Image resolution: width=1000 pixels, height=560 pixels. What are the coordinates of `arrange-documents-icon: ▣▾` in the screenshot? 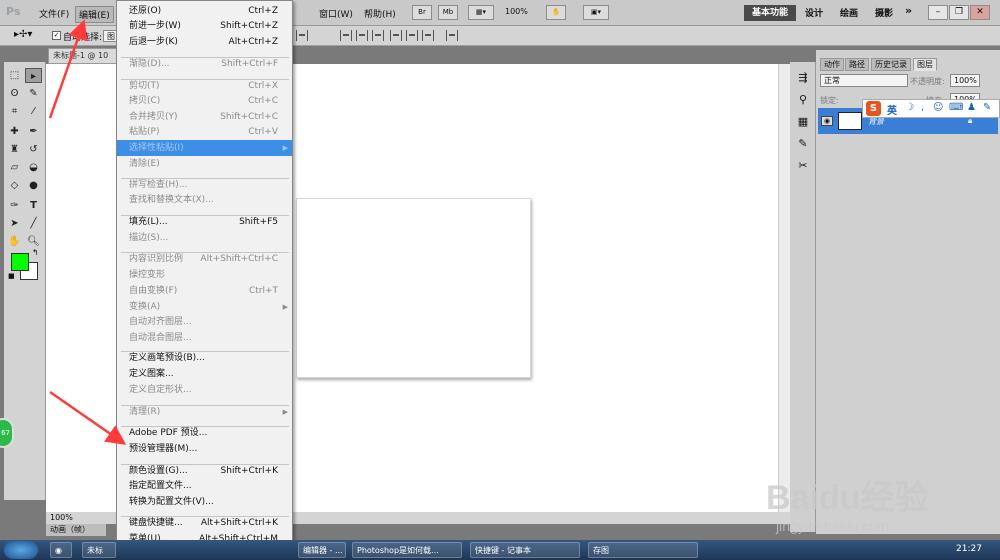 It's located at (596, 12).